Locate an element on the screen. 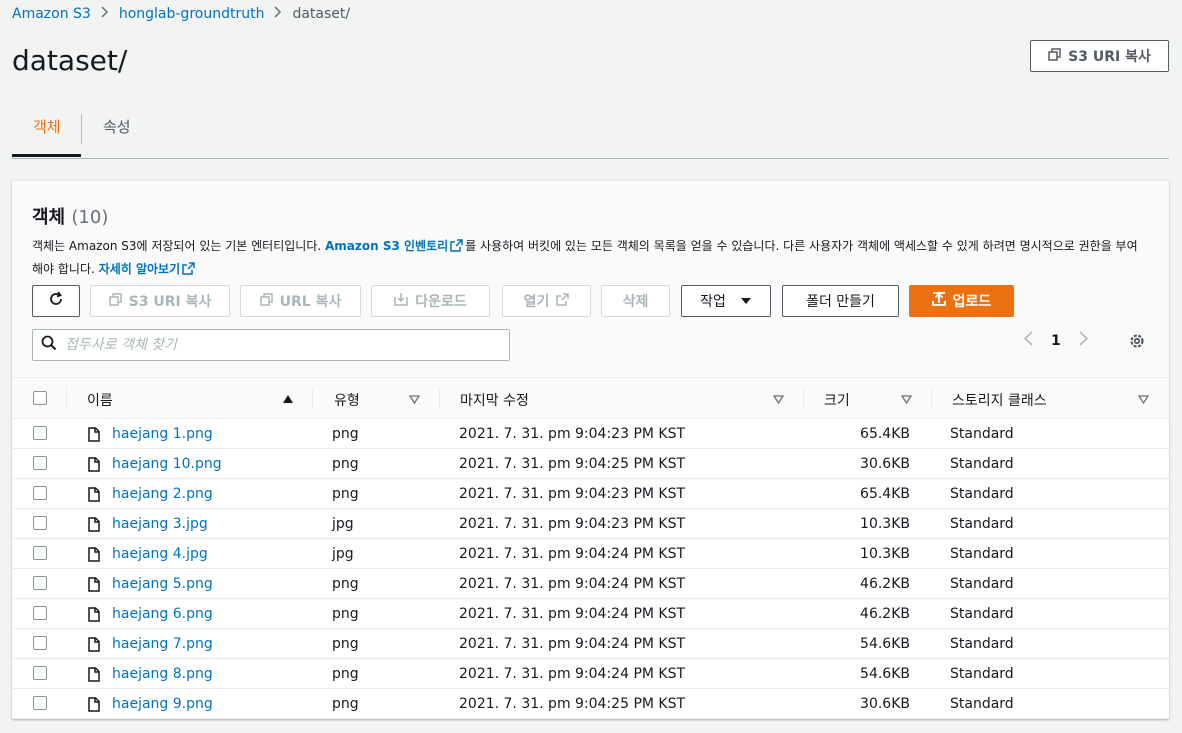 The image size is (1182, 733). open-button: 열기 is located at coordinates (546, 301).